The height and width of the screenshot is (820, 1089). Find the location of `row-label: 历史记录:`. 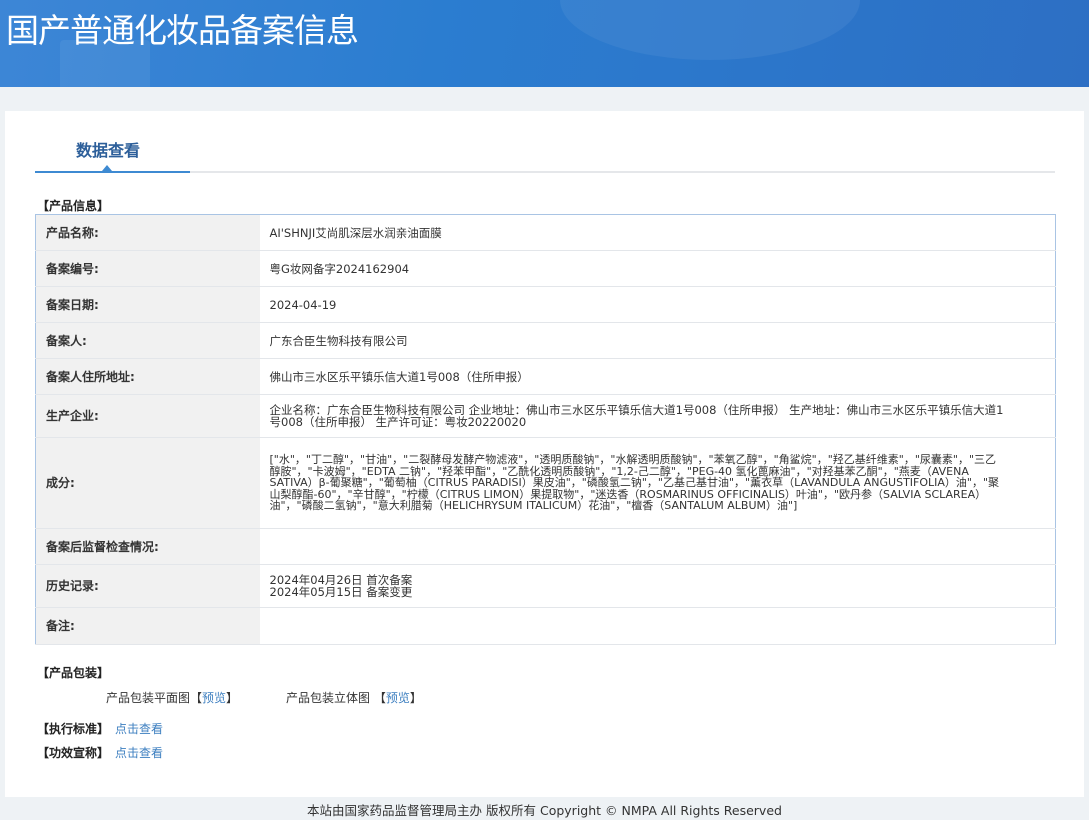

row-label: 历史记录: is located at coordinates (147, 586).